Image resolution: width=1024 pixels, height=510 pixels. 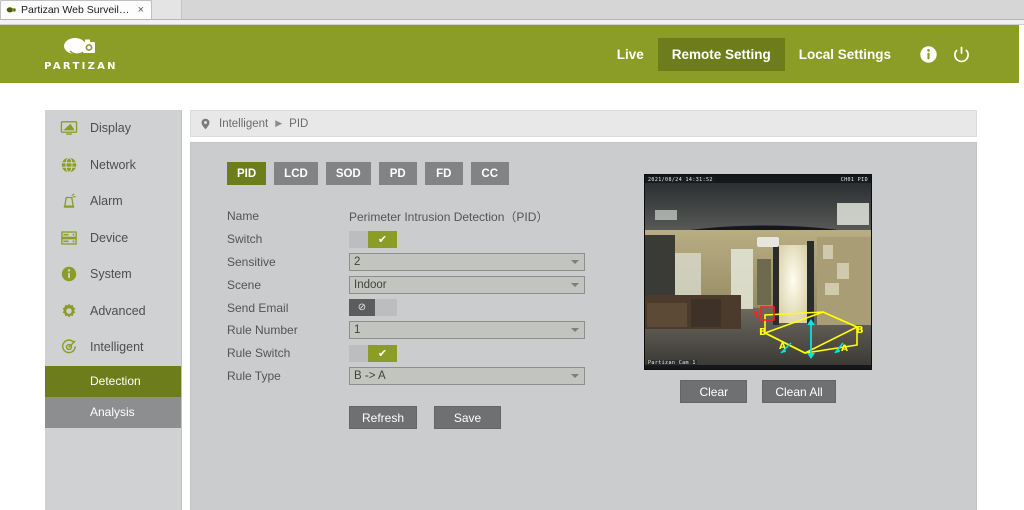 I want to click on rule-type-select: B -> A, so click(x=467, y=375).